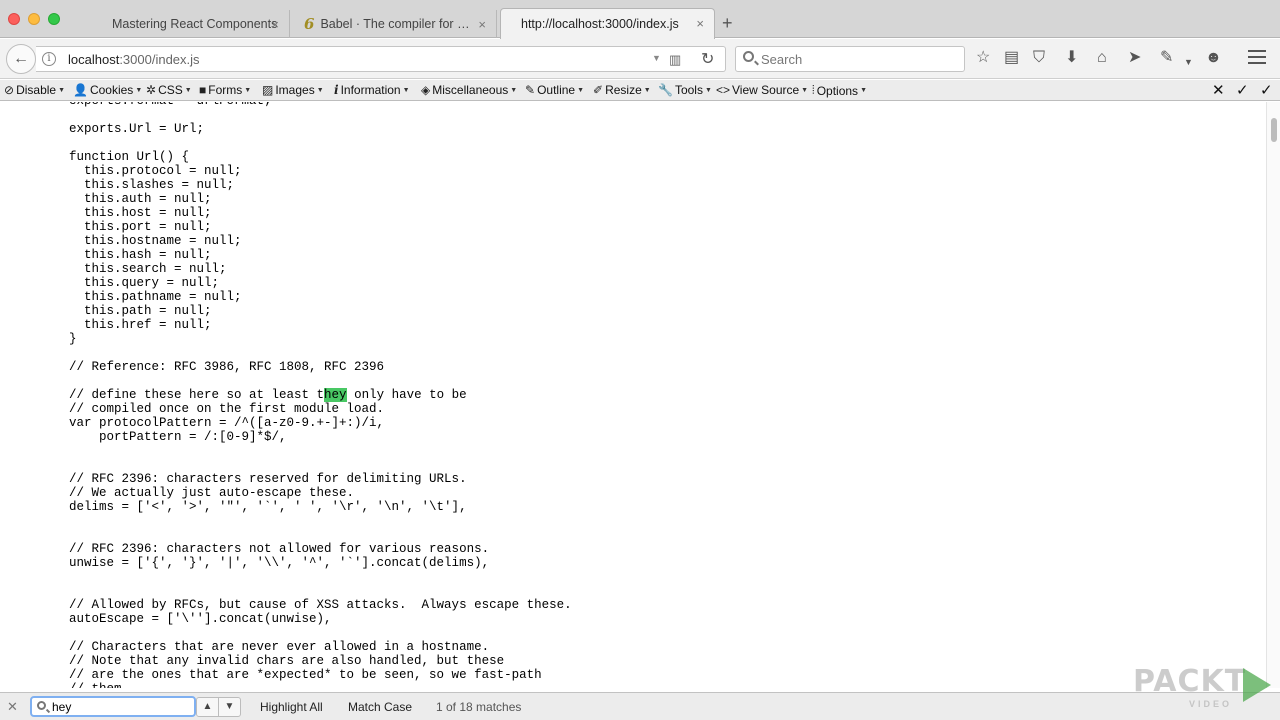  Describe the element at coordinates (1188, 62) in the screenshot. I see `overflow-dropdown-icon: ▼` at that location.